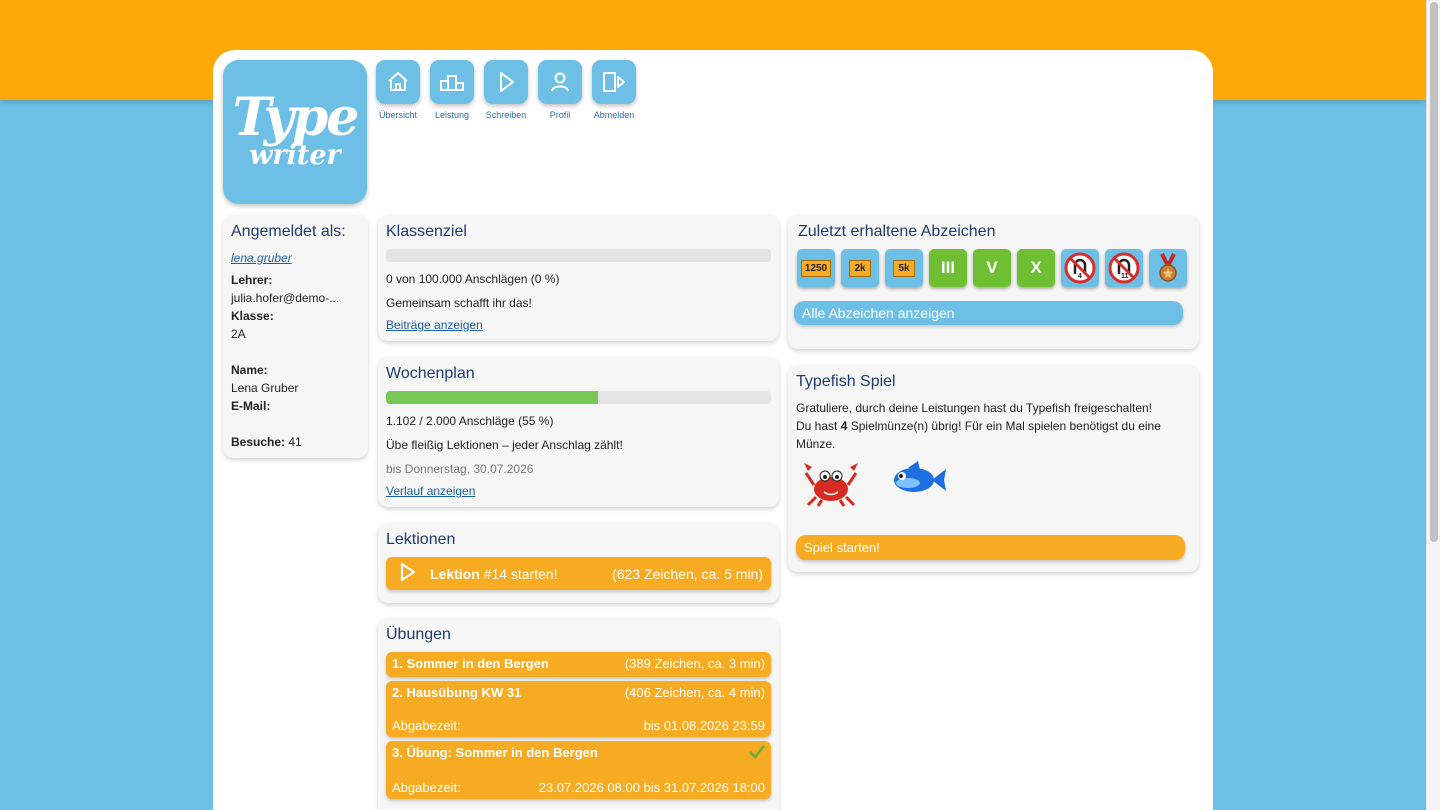 This screenshot has height=810, width=1440. Describe the element at coordinates (704, 725) in the screenshot. I see `exercise-due: bis 01.08.2026 23:59` at that location.